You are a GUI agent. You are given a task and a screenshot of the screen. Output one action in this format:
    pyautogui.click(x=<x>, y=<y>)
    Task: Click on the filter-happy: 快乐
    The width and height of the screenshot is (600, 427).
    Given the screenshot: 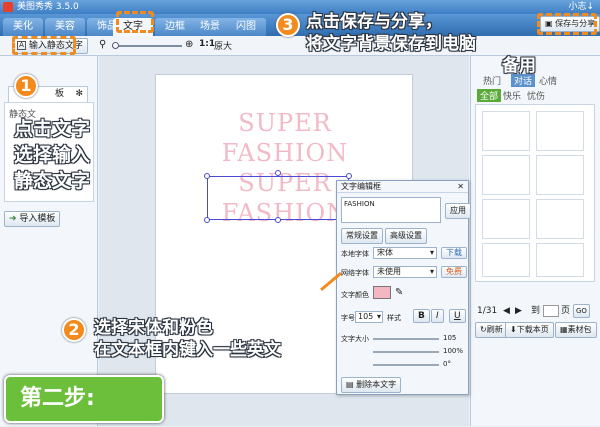 What is the action you would take?
    pyautogui.click(x=512, y=95)
    